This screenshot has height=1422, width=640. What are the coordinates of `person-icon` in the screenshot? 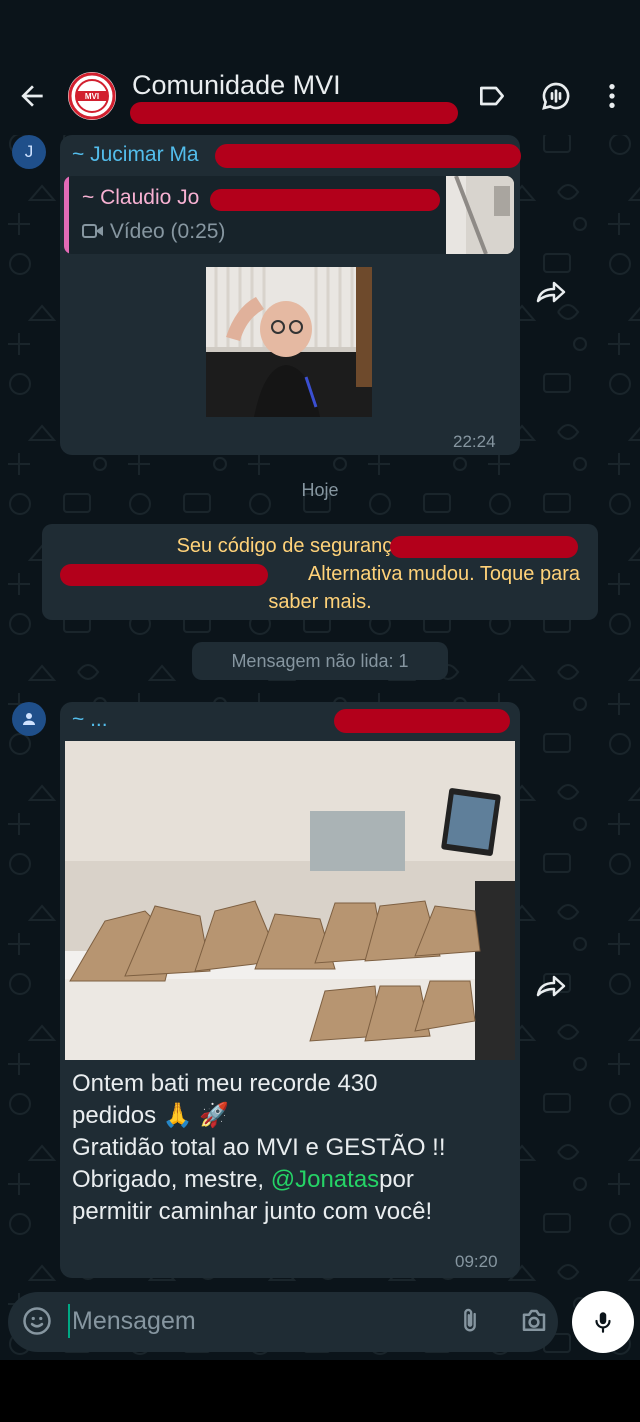 It's located at (29, 719).